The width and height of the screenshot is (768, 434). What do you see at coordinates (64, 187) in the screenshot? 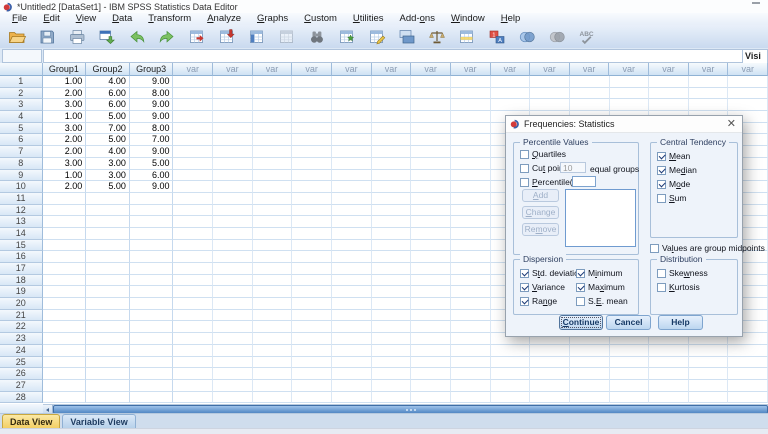
I see `cell: 2.00` at bounding box center [64, 187].